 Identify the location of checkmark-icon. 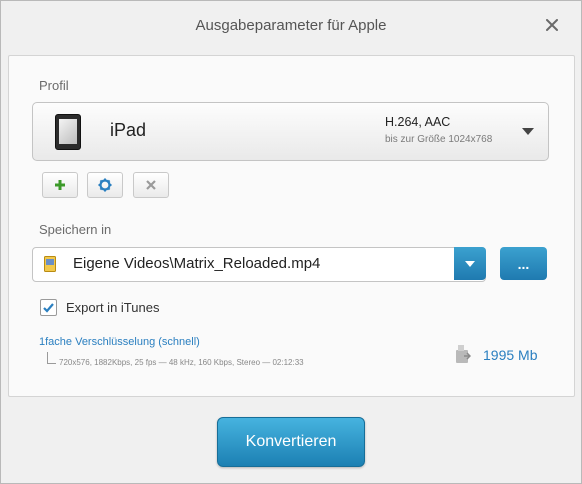
(48, 308).